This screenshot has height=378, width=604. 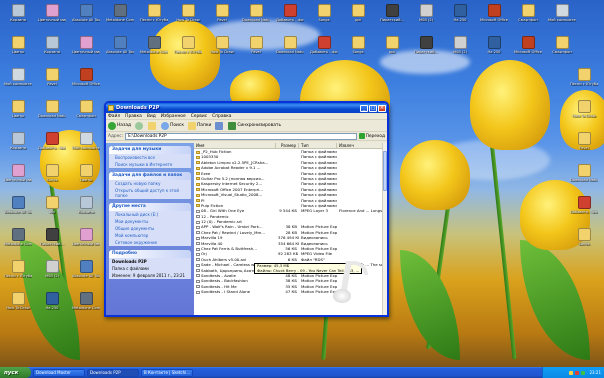 What do you see at coordinates (150, 164) in the screenshot?
I see `search-music-link: Поиск музыки в Интернете` at bounding box center [150, 164].